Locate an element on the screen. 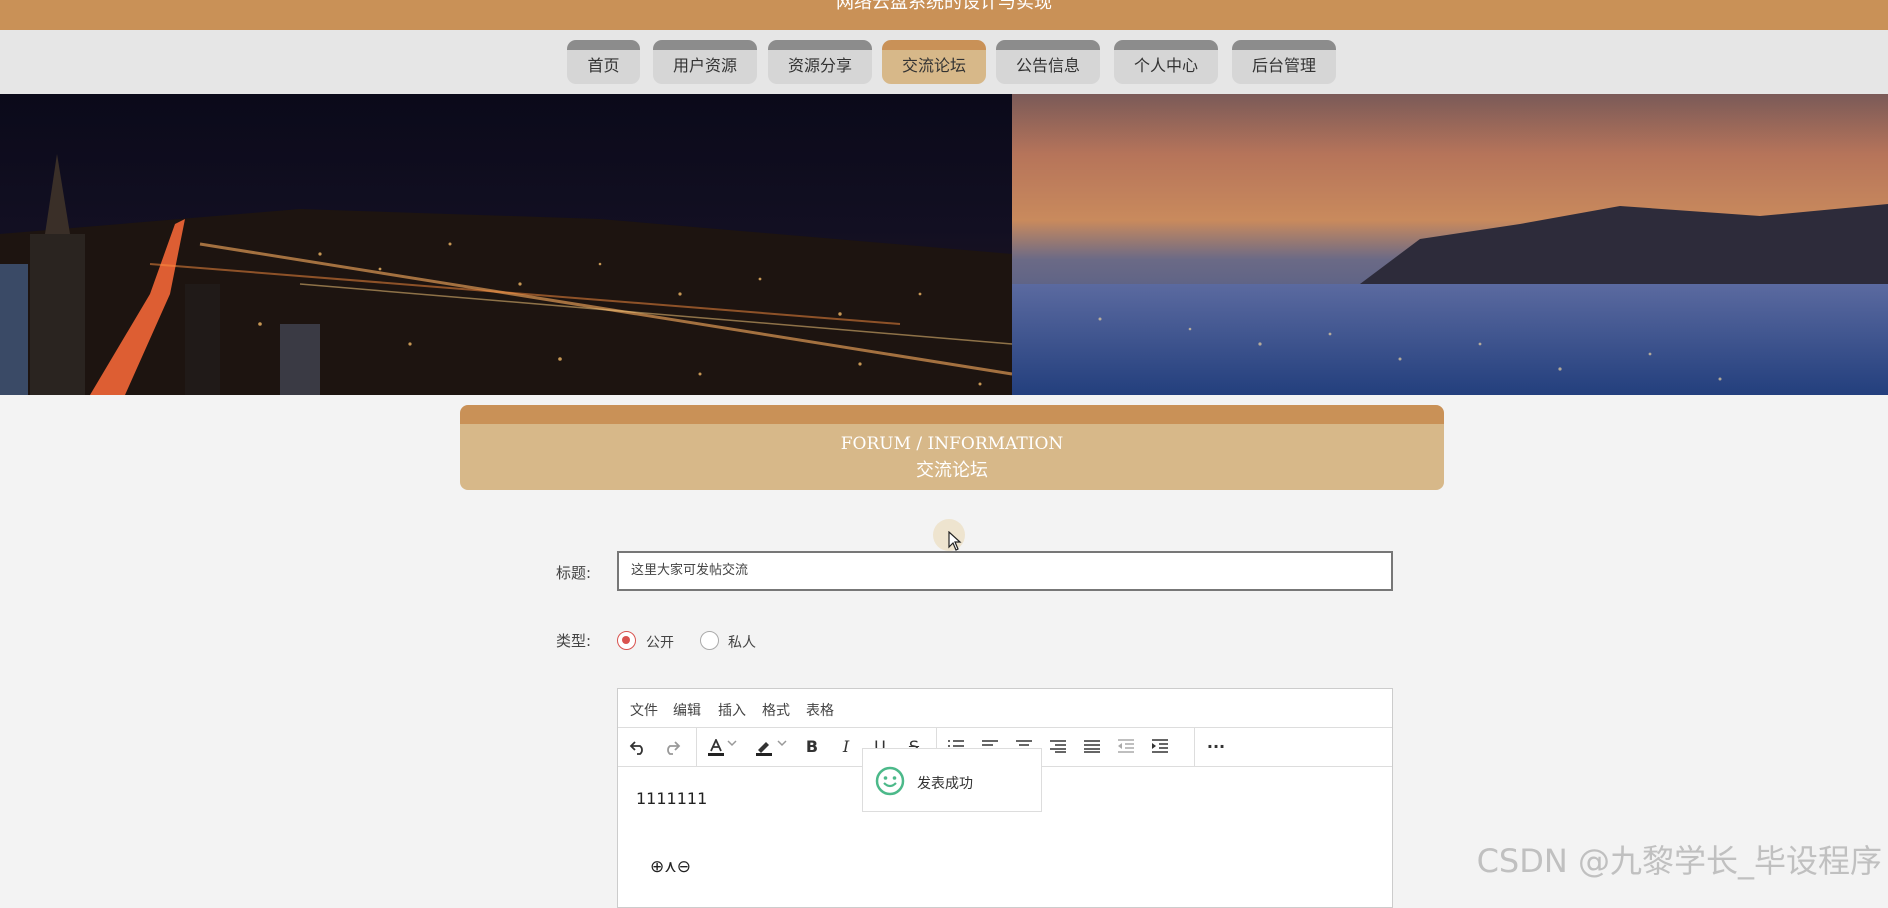 The image size is (1888, 908). section-header: FORUM / INFORMATION 交流论坛 is located at coordinates (952, 447).